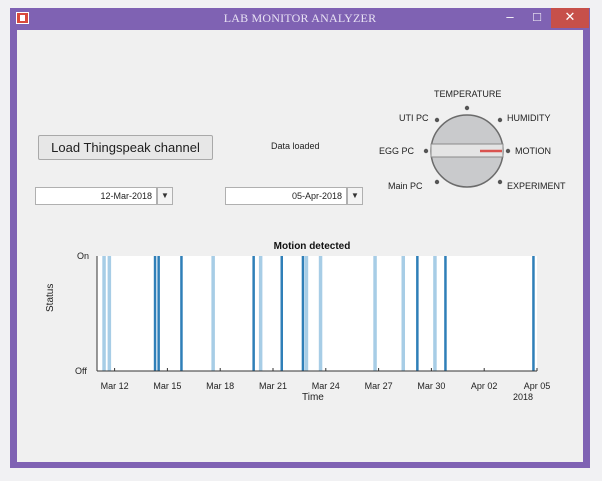 The width and height of the screenshot is (602, 481). I want to click on x-axis-year-label: 2018, so click(523, 397).